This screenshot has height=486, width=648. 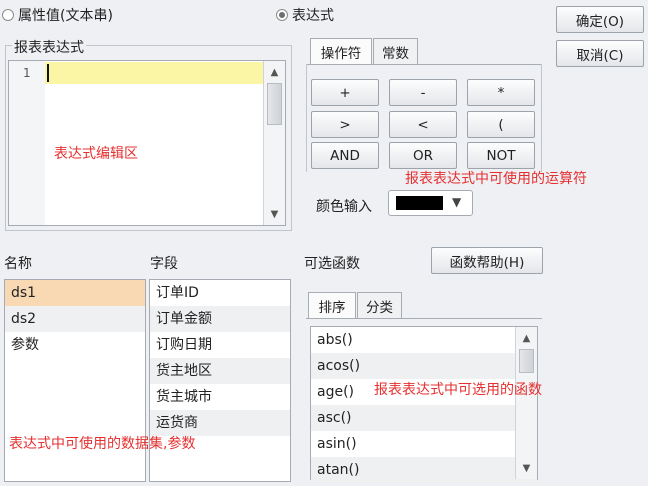 What do you see at coordinates (600, 53) in the screenshot?
I see `cancel-button: 取消(C)` at bounding box center [600, 53].